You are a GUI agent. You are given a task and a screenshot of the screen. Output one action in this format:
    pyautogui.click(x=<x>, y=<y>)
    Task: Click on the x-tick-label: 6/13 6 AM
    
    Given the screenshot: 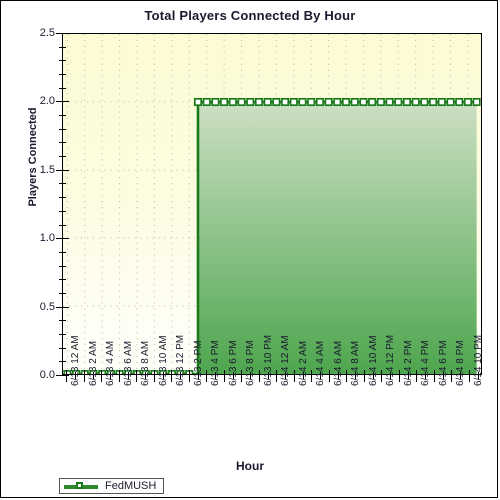 What is the action you would take?
    pyautogui.click(x=128, y=363)
    